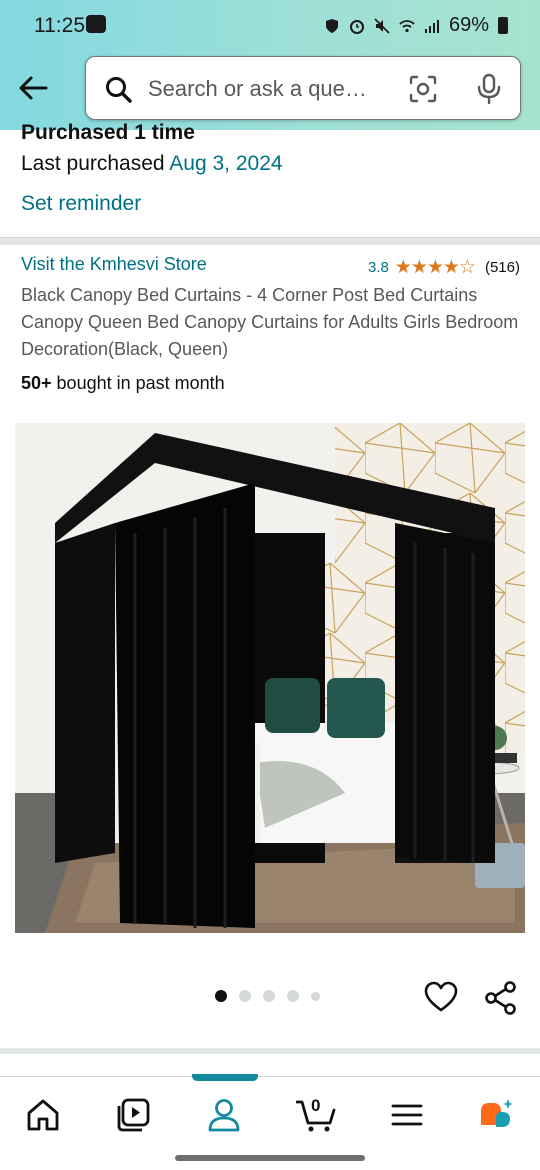 The width and height of the screenshot is (540, 1170). Describe the element at coordinates (356, 26) in the screenshot. I see `alarm-icon` at that location.